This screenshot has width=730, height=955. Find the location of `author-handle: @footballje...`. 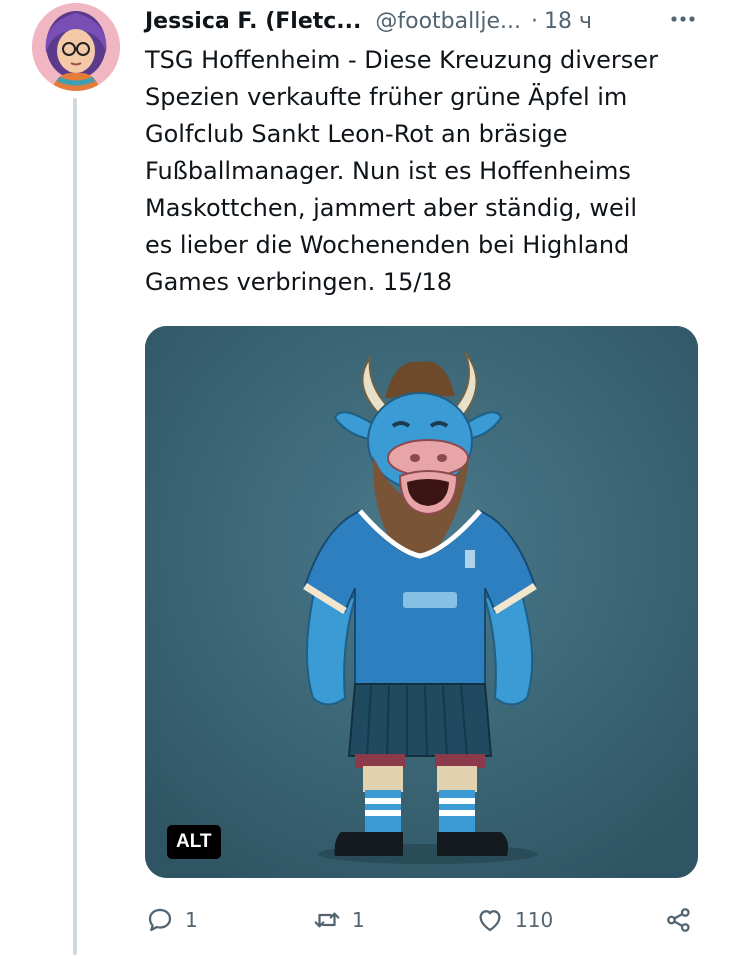

author-handle: @footballje... is located at coordinates (448, 21).